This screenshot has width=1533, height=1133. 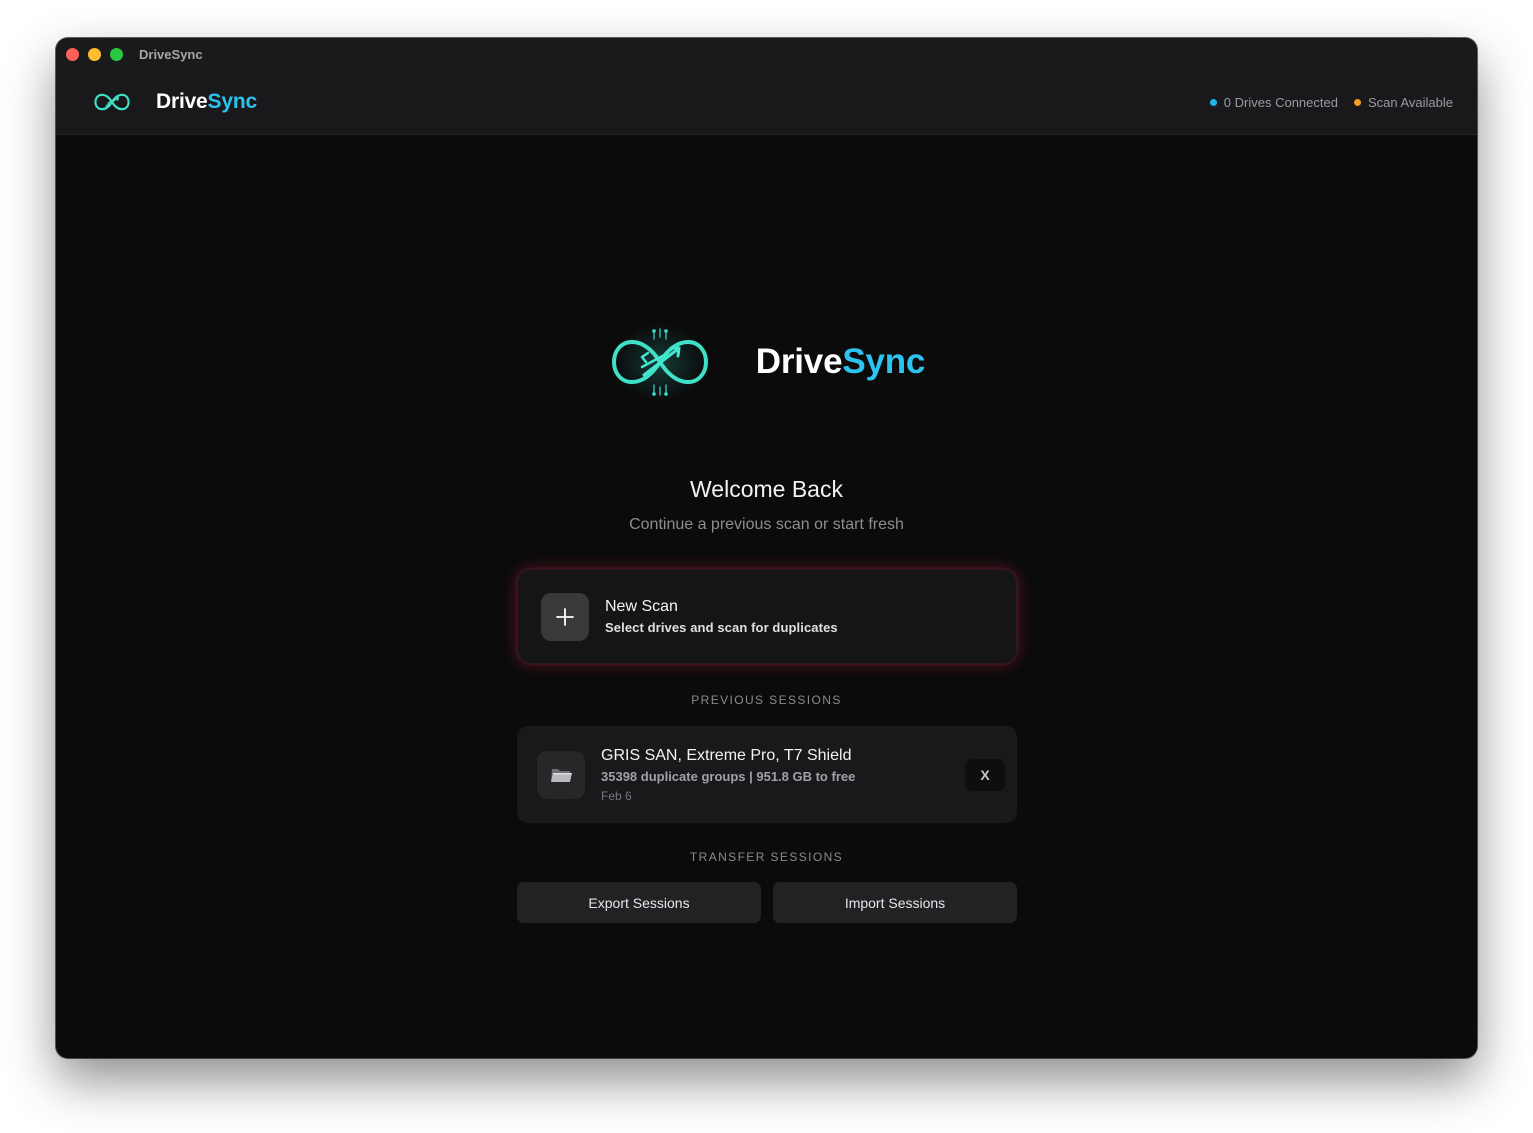 I want to click on previous-sessions-label: PREVIOUS SESSIONS, so click(x=766, y=700).